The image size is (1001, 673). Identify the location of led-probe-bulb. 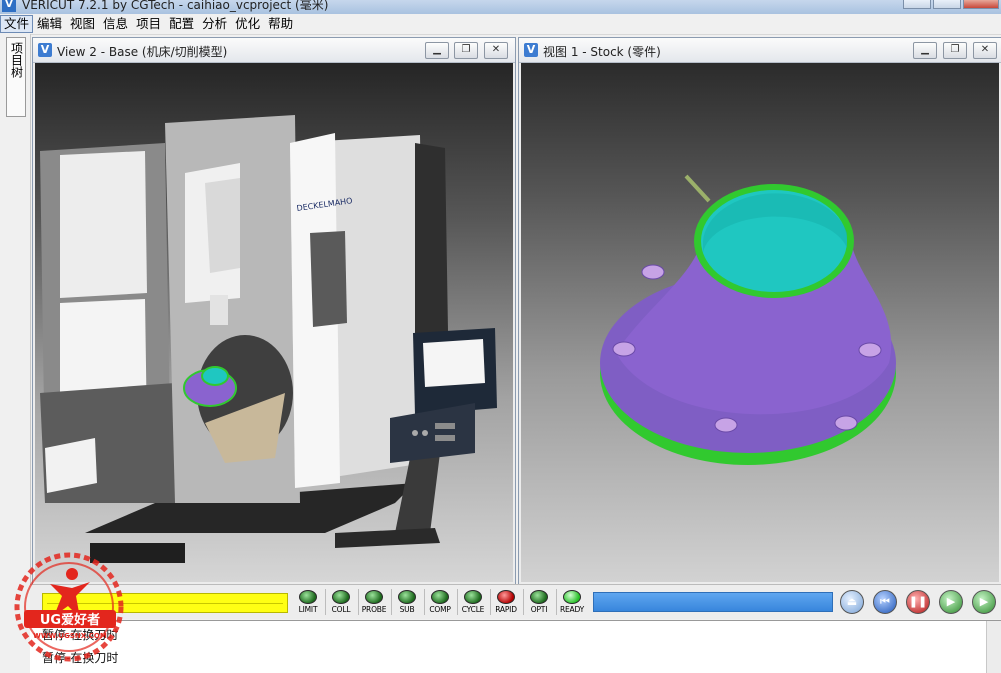
(374, 597).